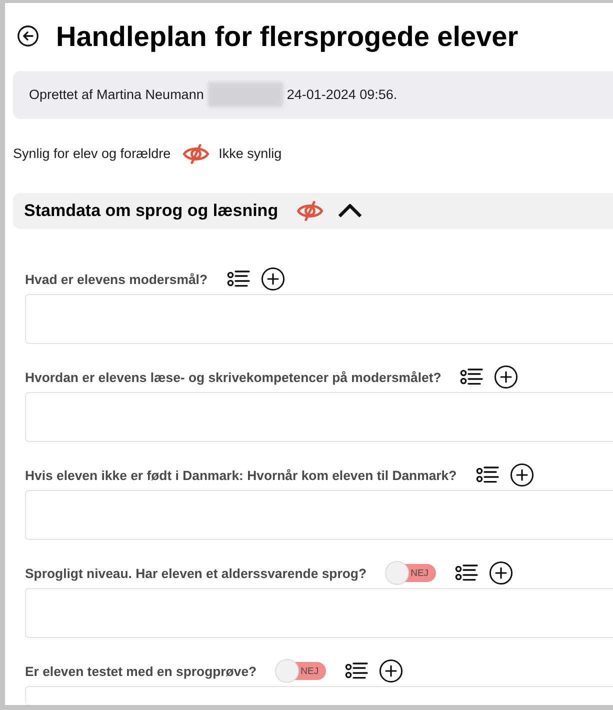 The height and width of the screenshot is (710, 613). I want to click on visibility-label: Synlig for elev og forældre, so click(92, 154).